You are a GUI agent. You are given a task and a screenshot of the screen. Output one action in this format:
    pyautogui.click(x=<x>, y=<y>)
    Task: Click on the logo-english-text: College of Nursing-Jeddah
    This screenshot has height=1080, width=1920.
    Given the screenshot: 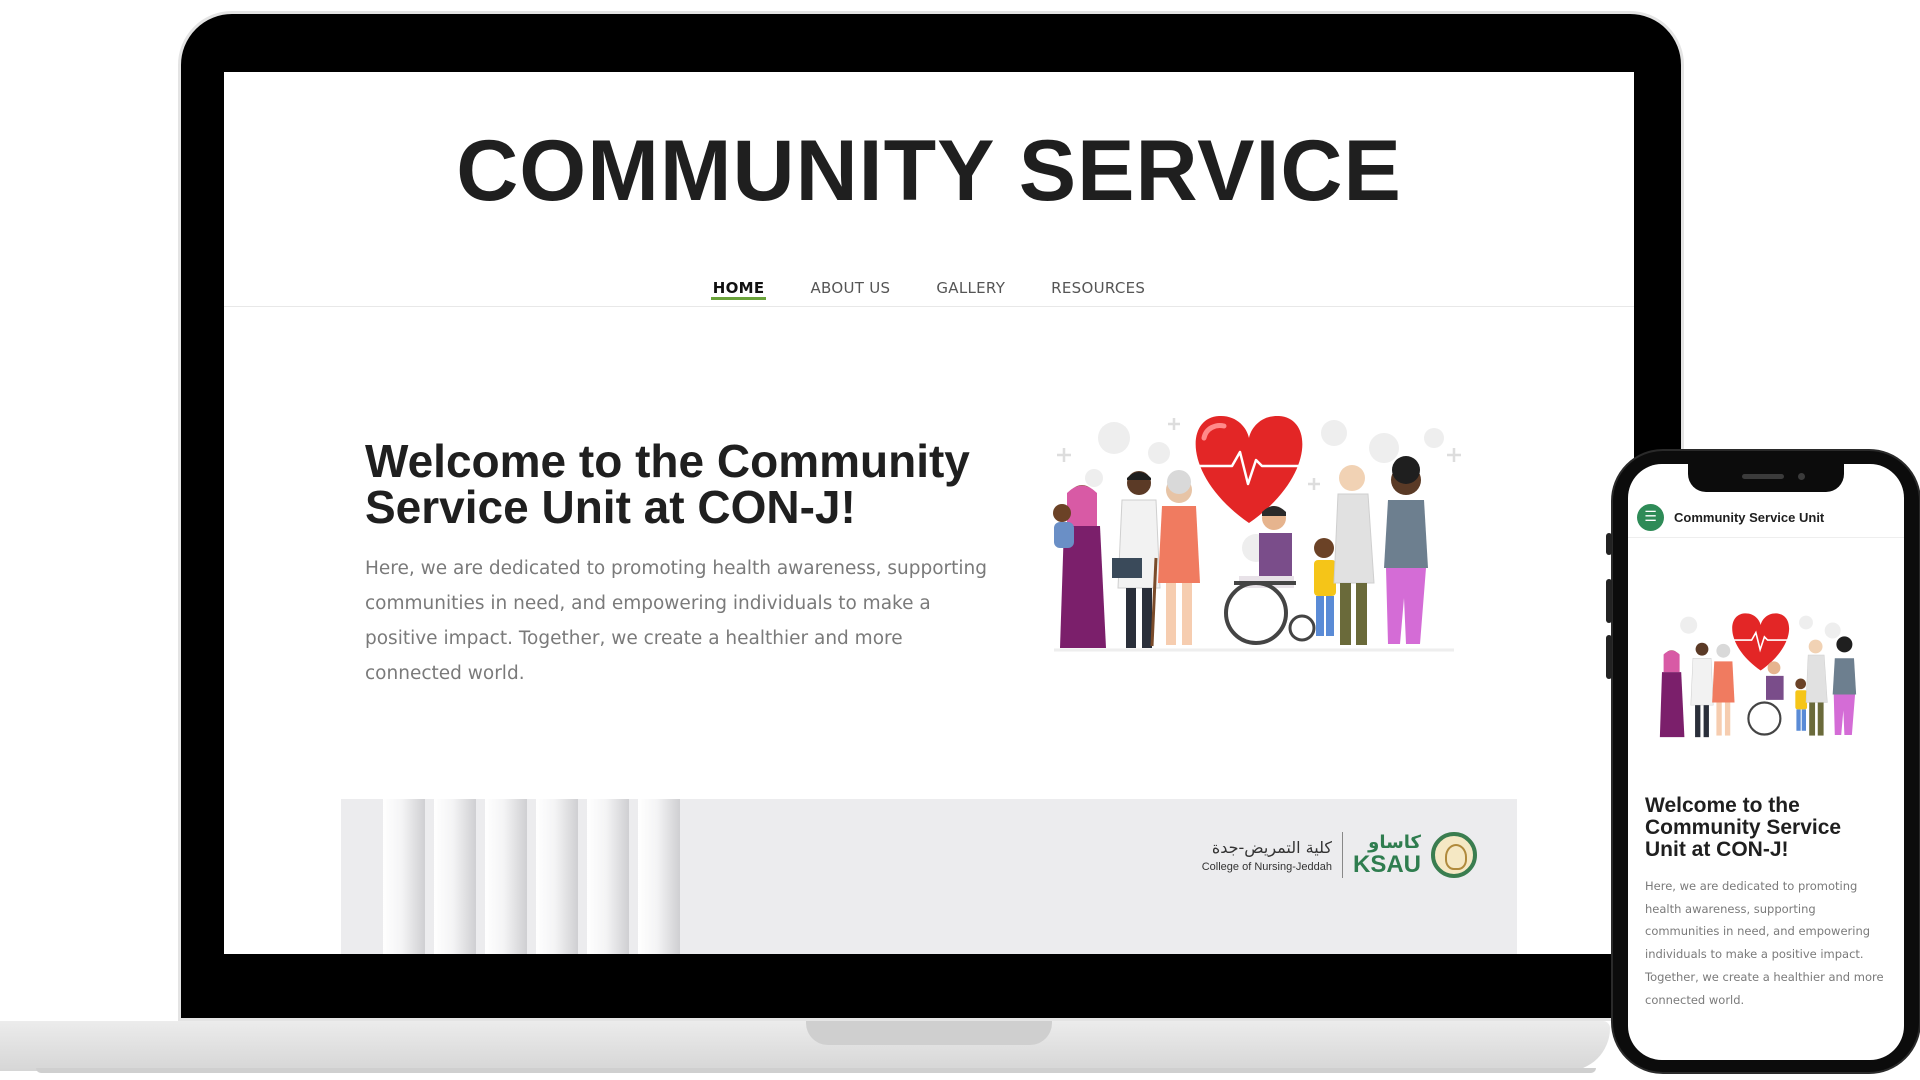 What is the action you would take?
    pyautogui.click(x=1266, y=866)
    